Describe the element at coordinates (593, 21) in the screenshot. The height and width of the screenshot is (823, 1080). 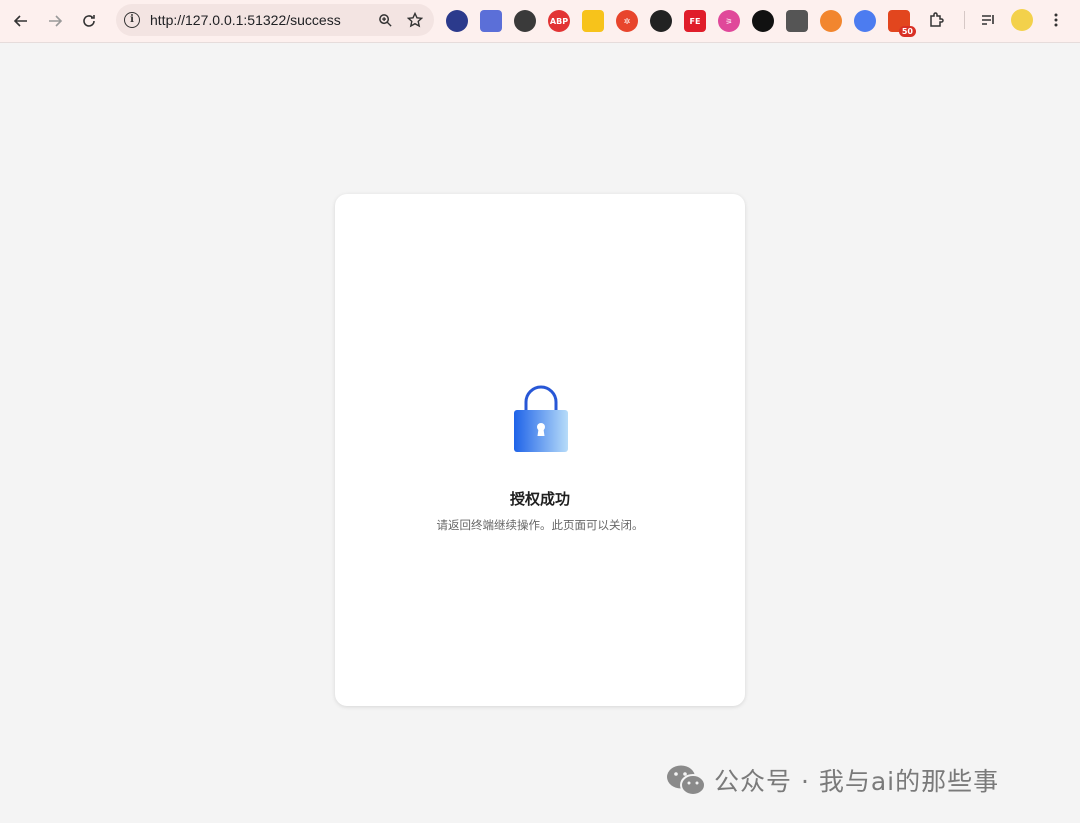
I see `ext-5-extension-icon` at that location.